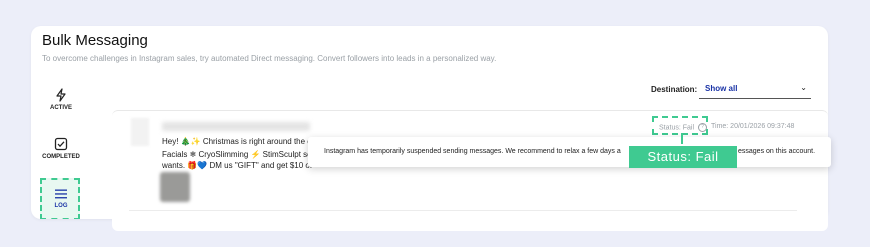  Describe the element at coordinates (463, 210) in the screenshot. I see `divider` at that location.